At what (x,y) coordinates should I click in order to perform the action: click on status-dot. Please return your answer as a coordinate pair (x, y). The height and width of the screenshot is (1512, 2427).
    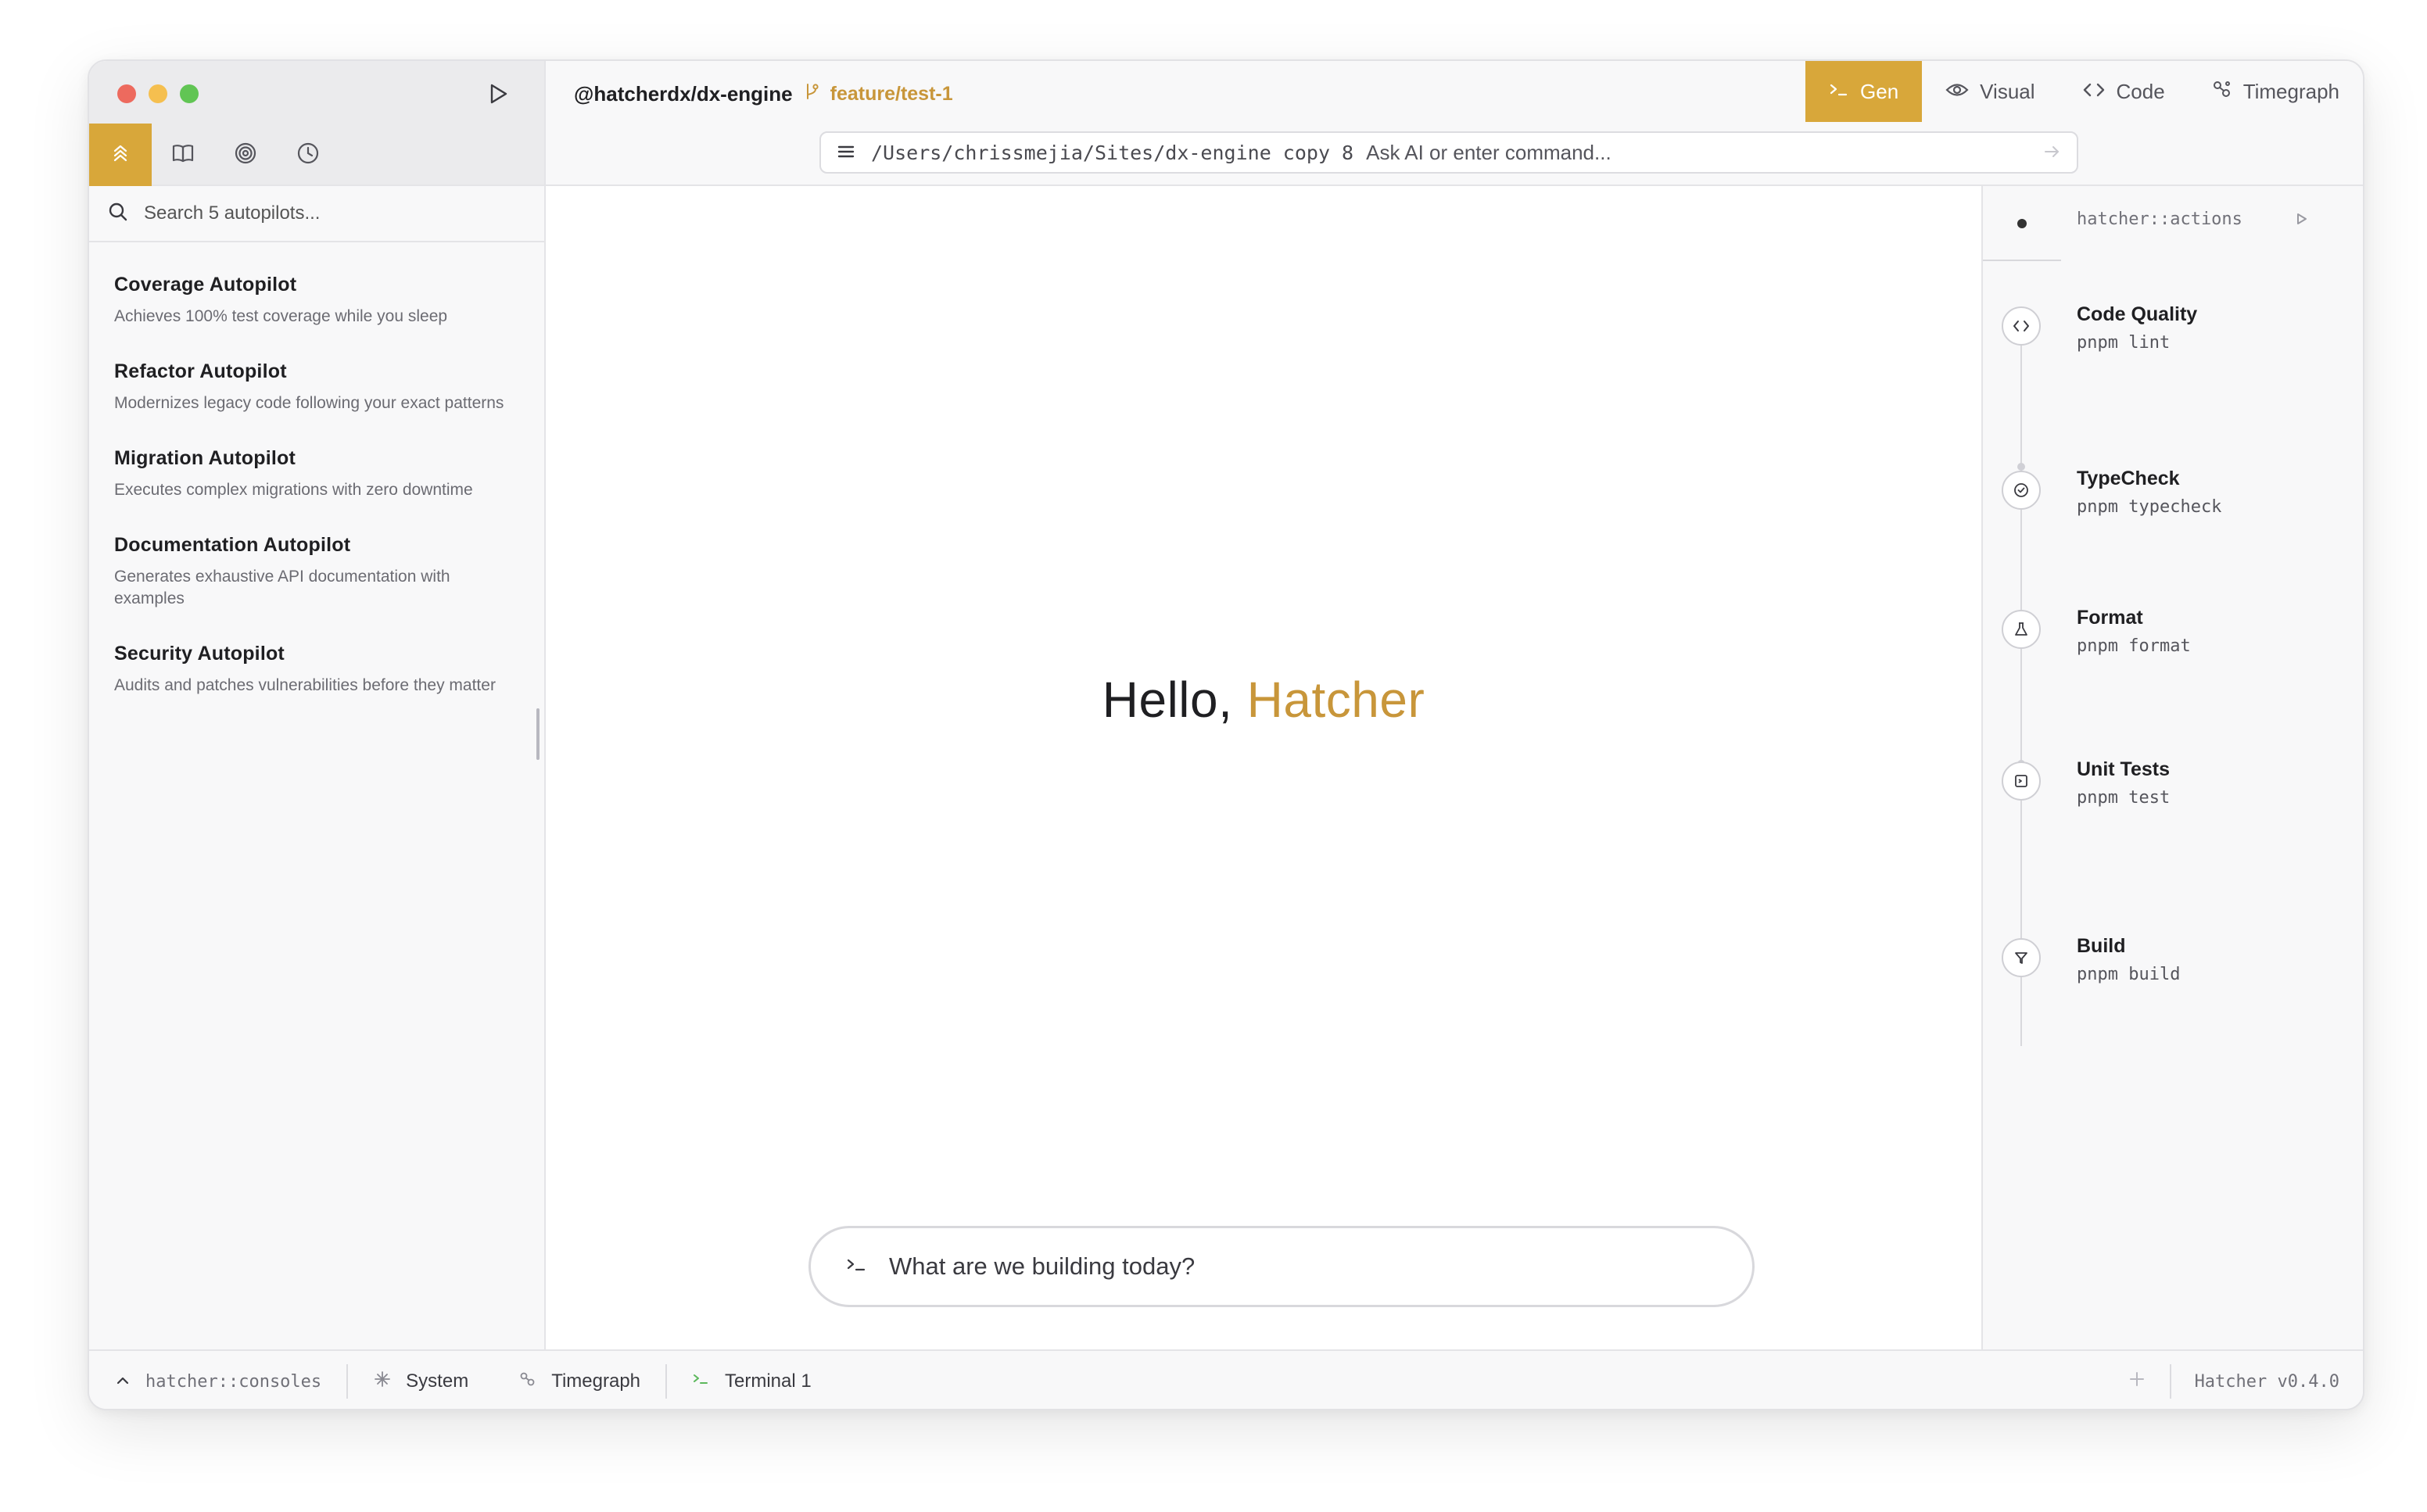
    Looking at the image, I should click on (2022, 223).